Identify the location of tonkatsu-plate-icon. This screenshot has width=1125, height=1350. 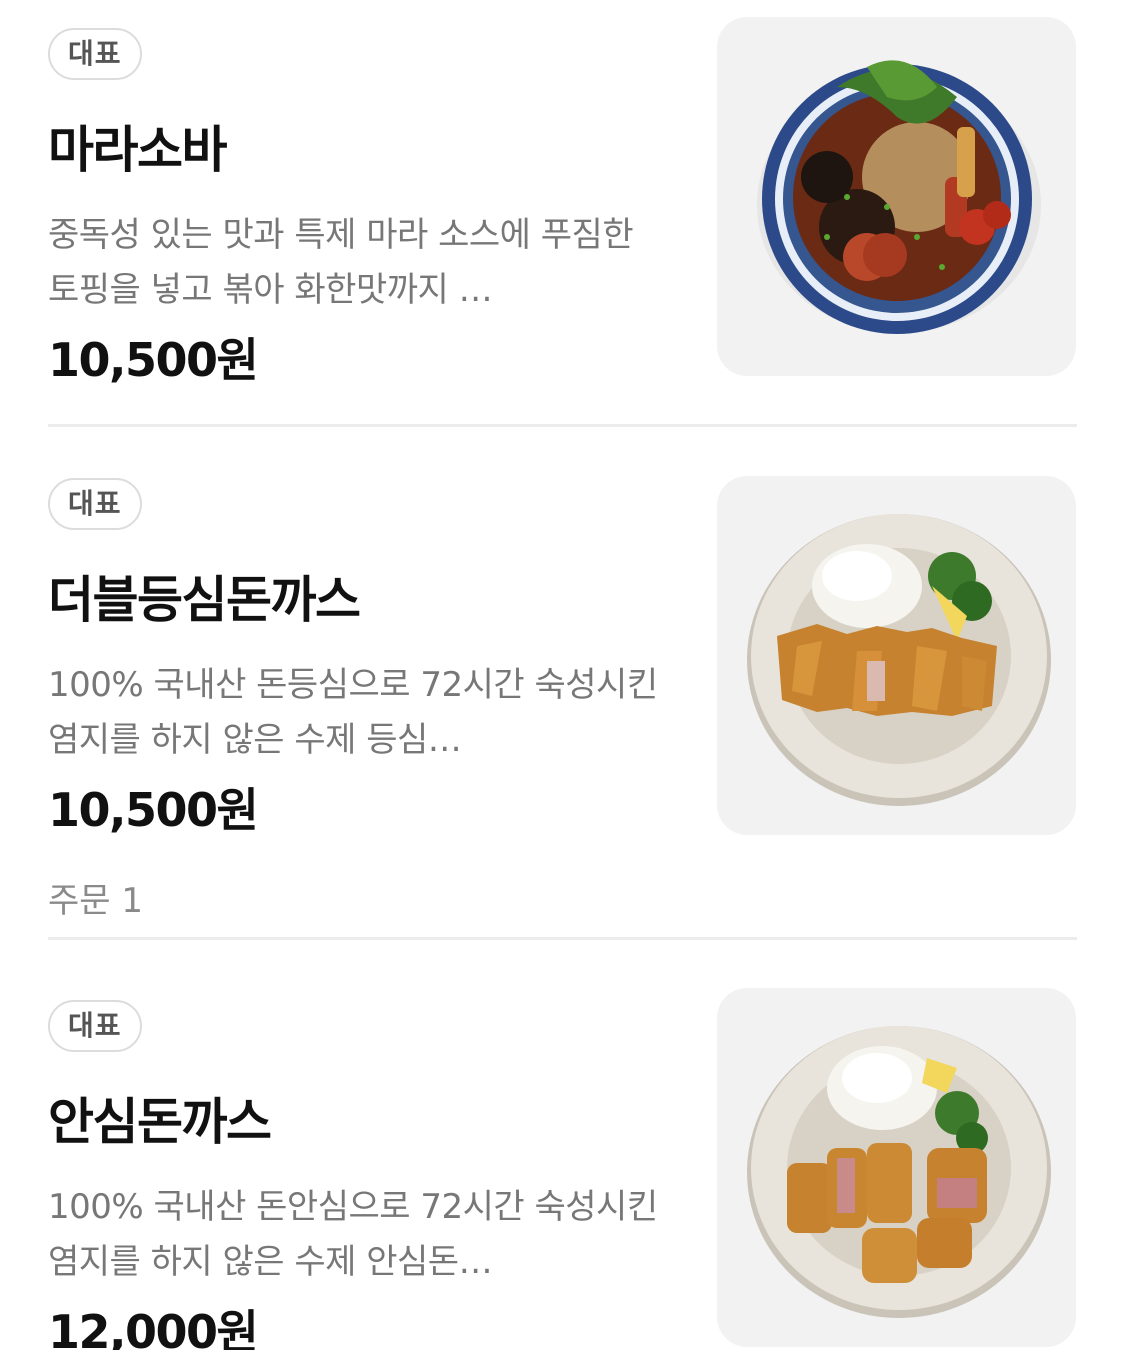
(899, 660).